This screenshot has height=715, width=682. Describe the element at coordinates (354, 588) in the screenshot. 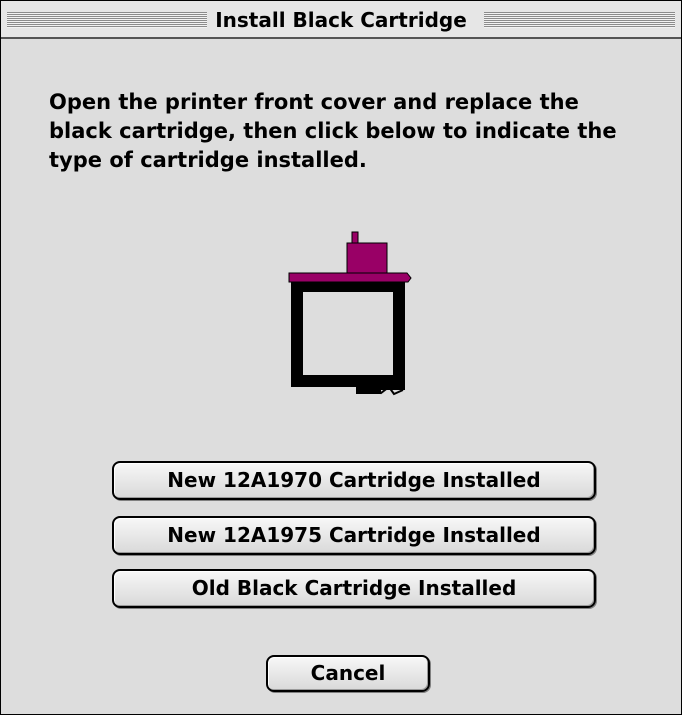

I see `old-black-cartridge-button: Old Black Cartridge Installed` at that location.